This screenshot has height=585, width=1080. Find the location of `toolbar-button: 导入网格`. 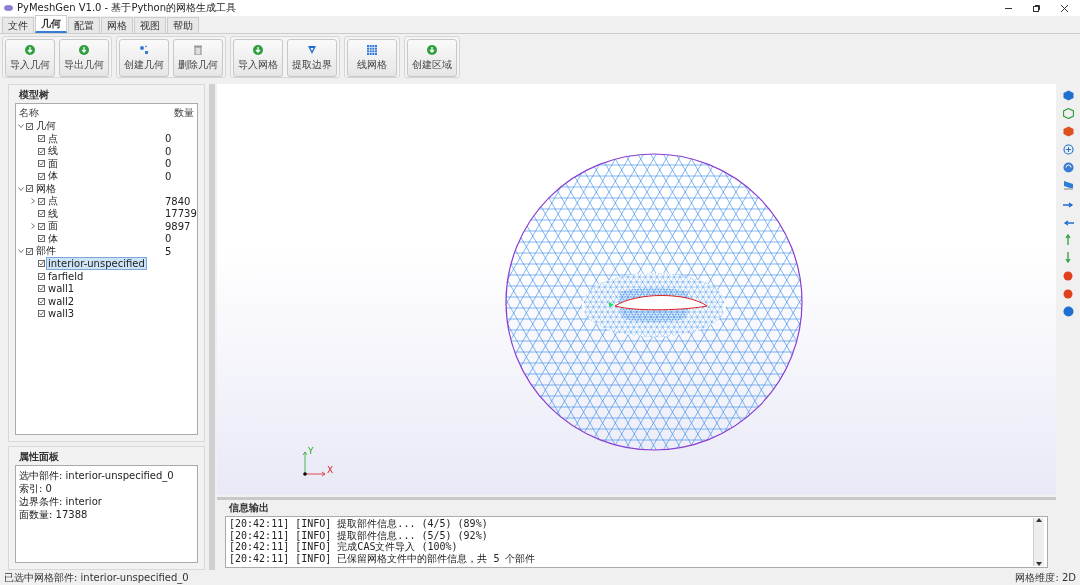

toolbar-button: 导入网格 is located at coordinates (258, 58).